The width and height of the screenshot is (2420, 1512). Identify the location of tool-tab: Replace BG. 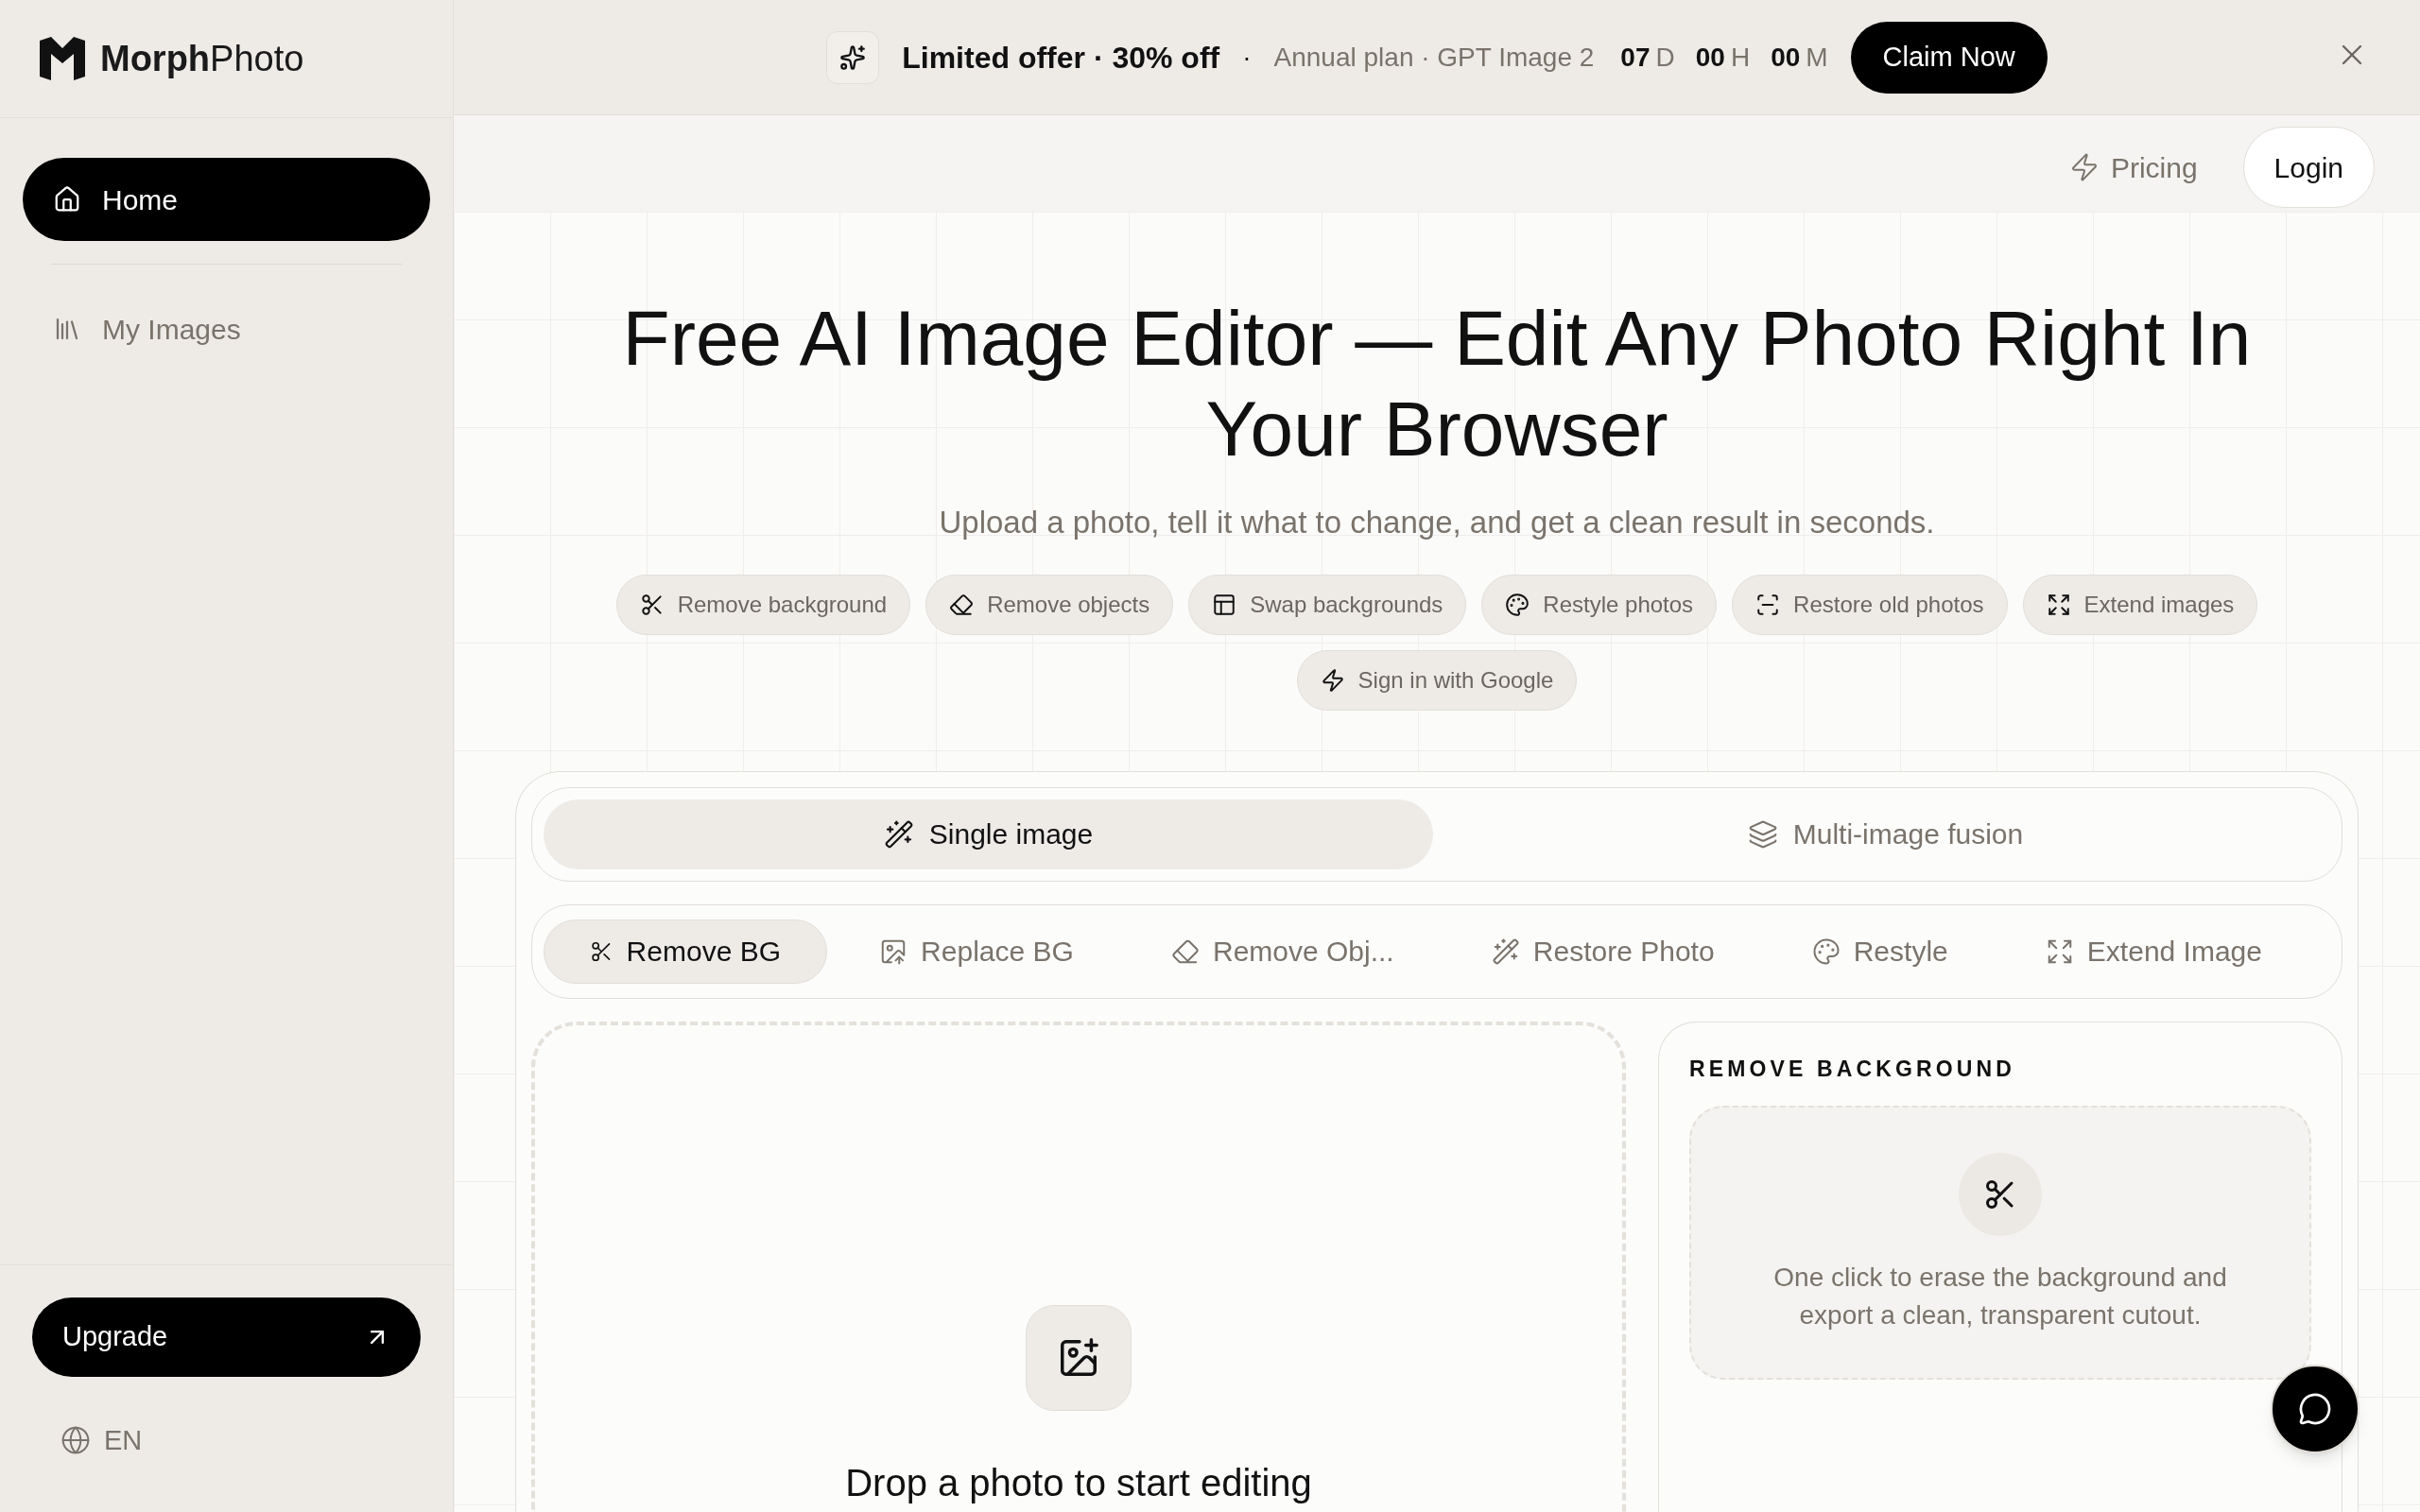
(977, 951).